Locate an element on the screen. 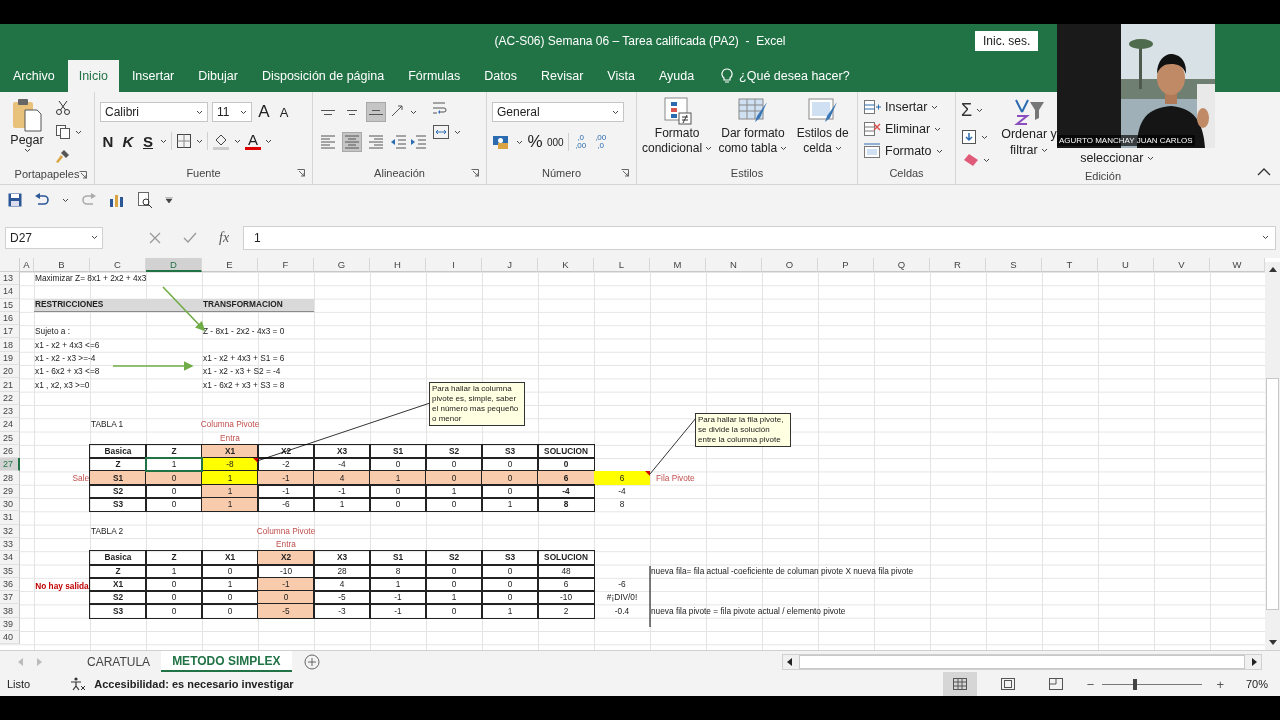  find-select-button: seleccionar is located at coordinates (1117, 158).